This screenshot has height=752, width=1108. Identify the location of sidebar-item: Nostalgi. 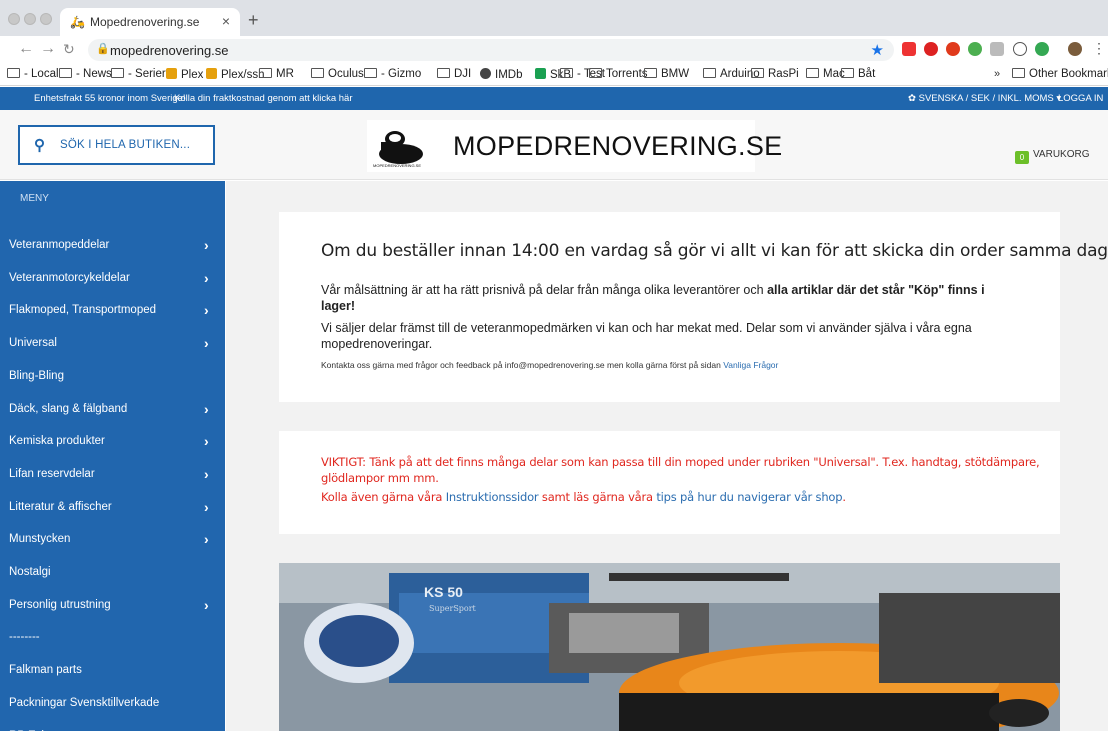
(112, 573).